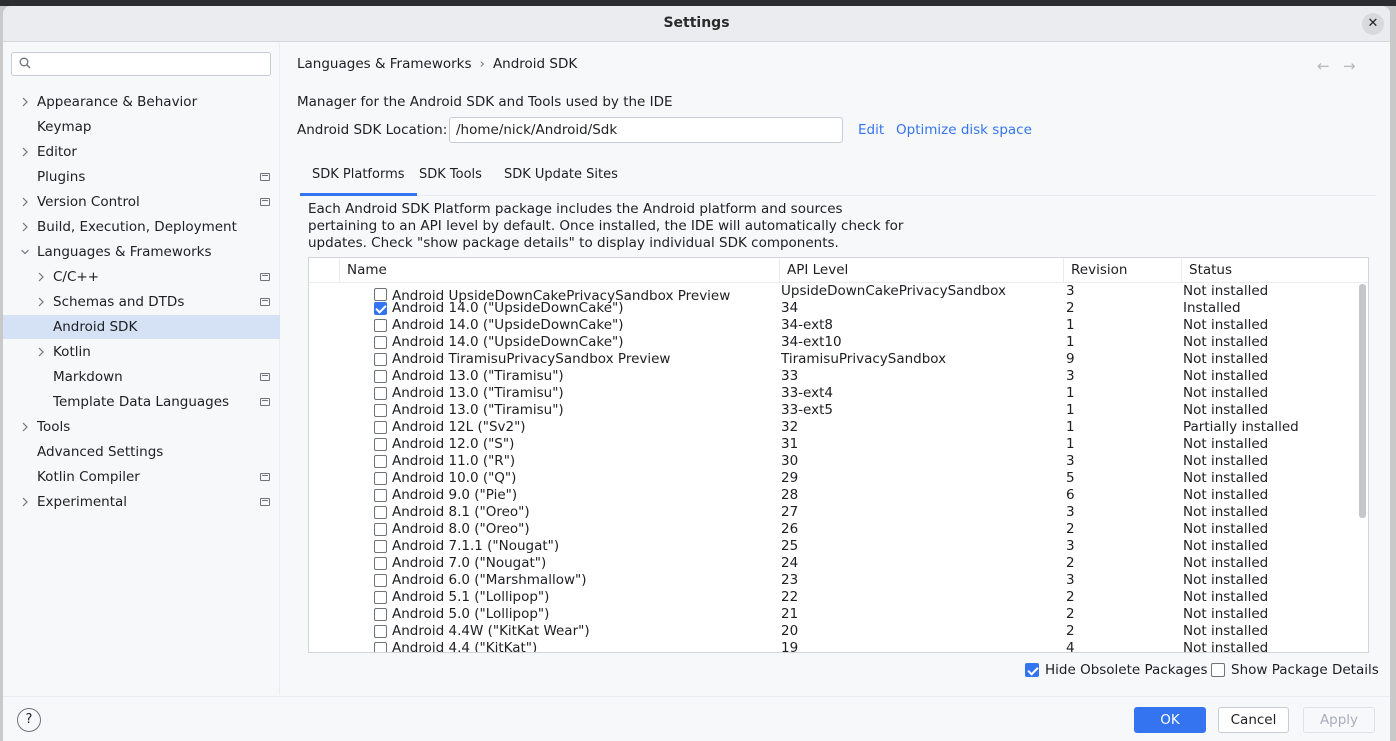  I want to click on ok-button: OK, so click(1170, 720).